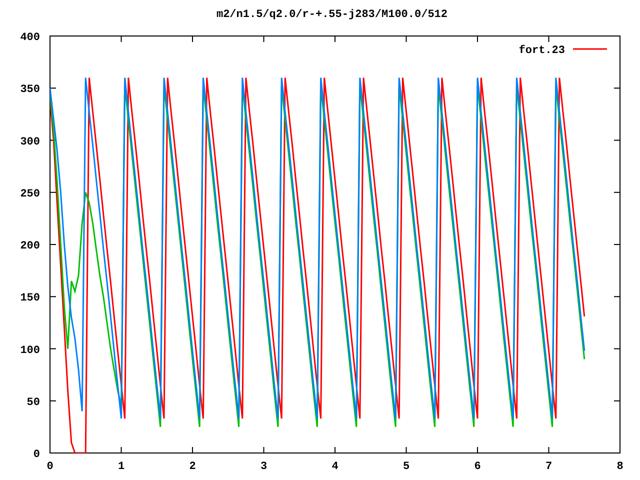 The width and height of the screenshot is (640, 480). What do you see at coordinates (30, 350) in the screenshot?
I see `y-tick-label: 100` at bounding box center [30, 350].